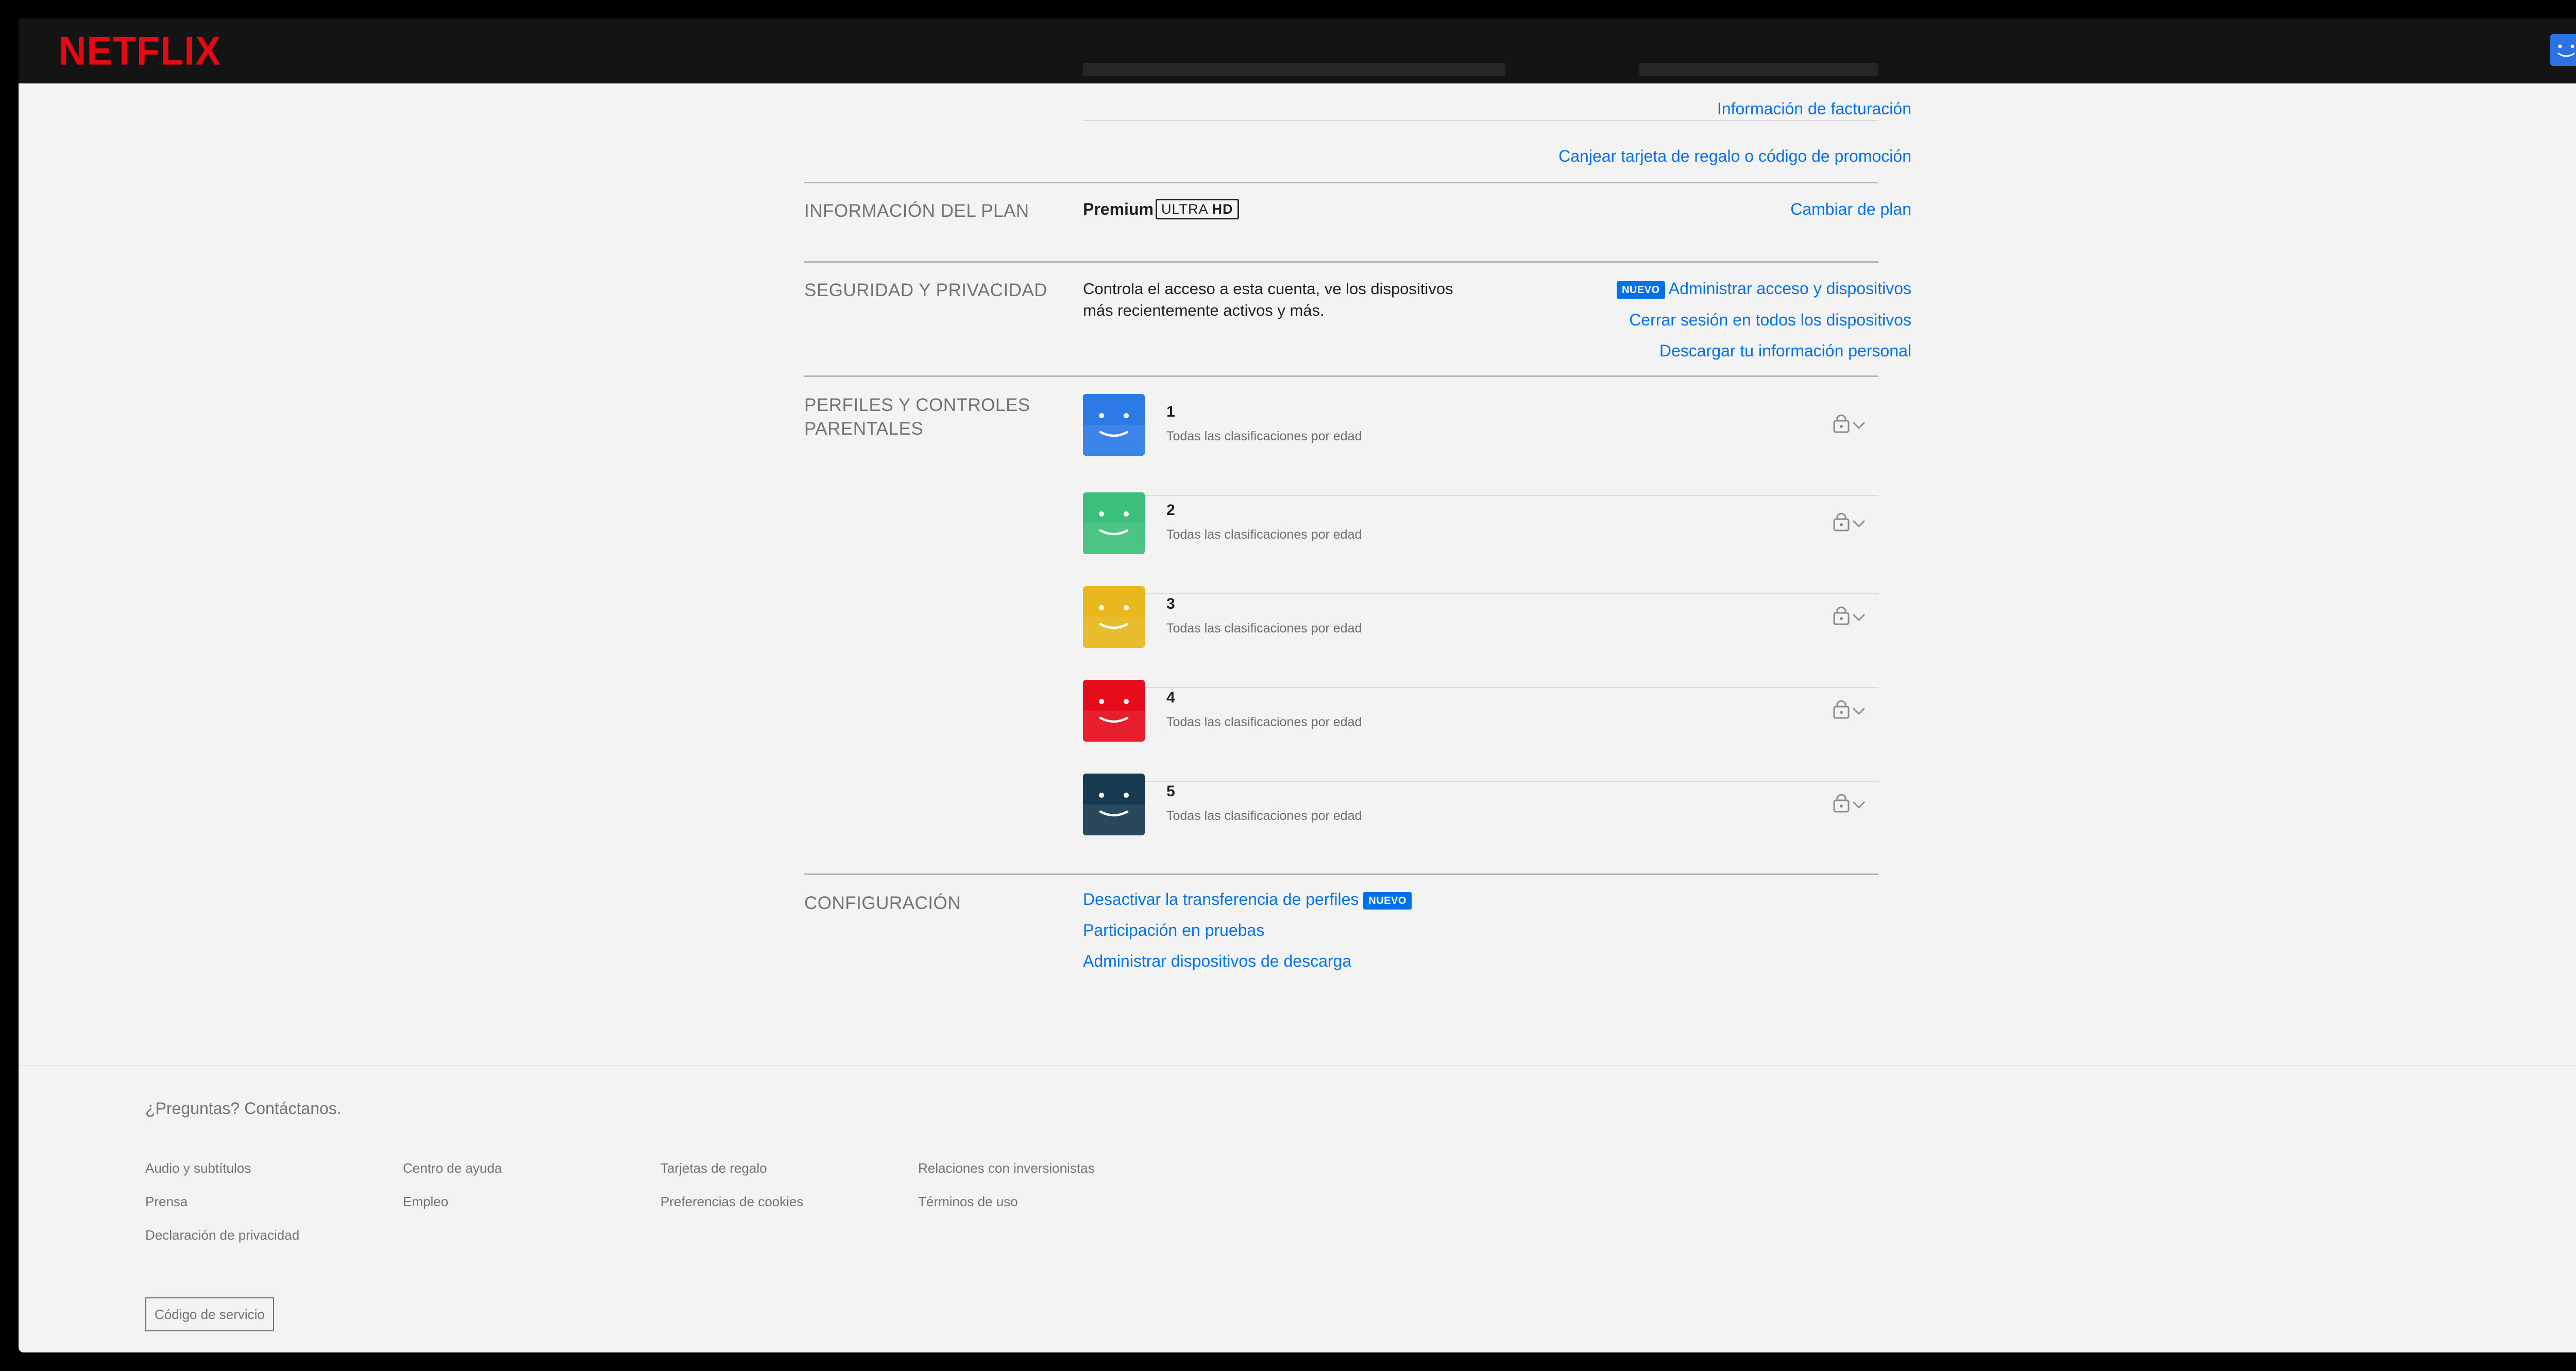  Describe the element at coordinates (209, 1314) in the screenshot. I see `service-code-button: Código de servicio` at that location.